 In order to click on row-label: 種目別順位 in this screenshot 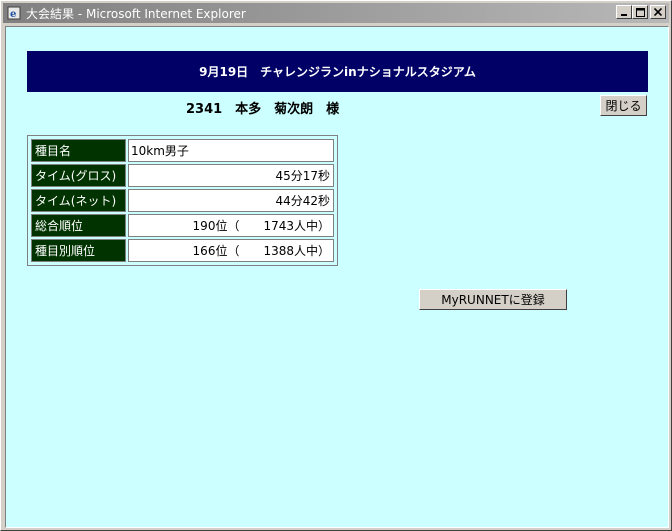, I will do `click(78, 250)`.